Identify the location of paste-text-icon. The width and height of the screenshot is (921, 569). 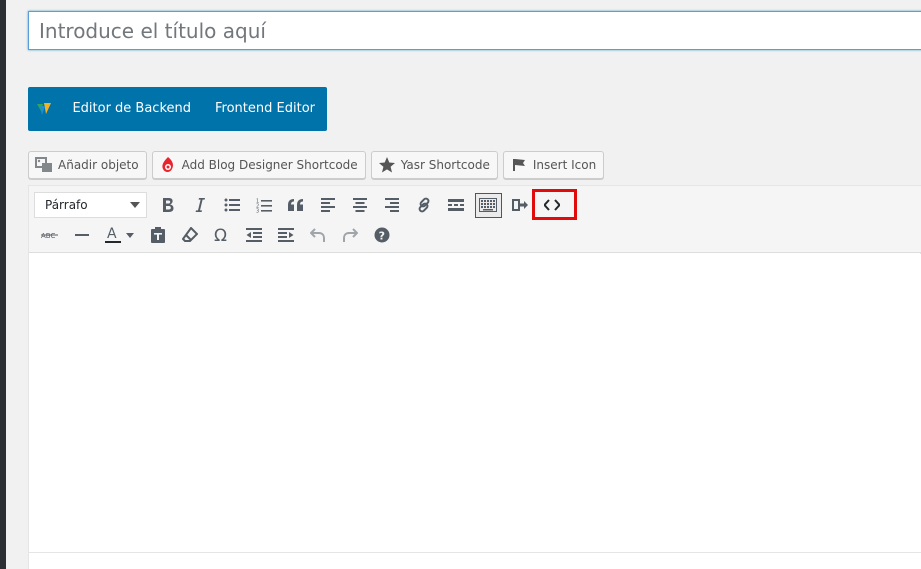
(158, 235).